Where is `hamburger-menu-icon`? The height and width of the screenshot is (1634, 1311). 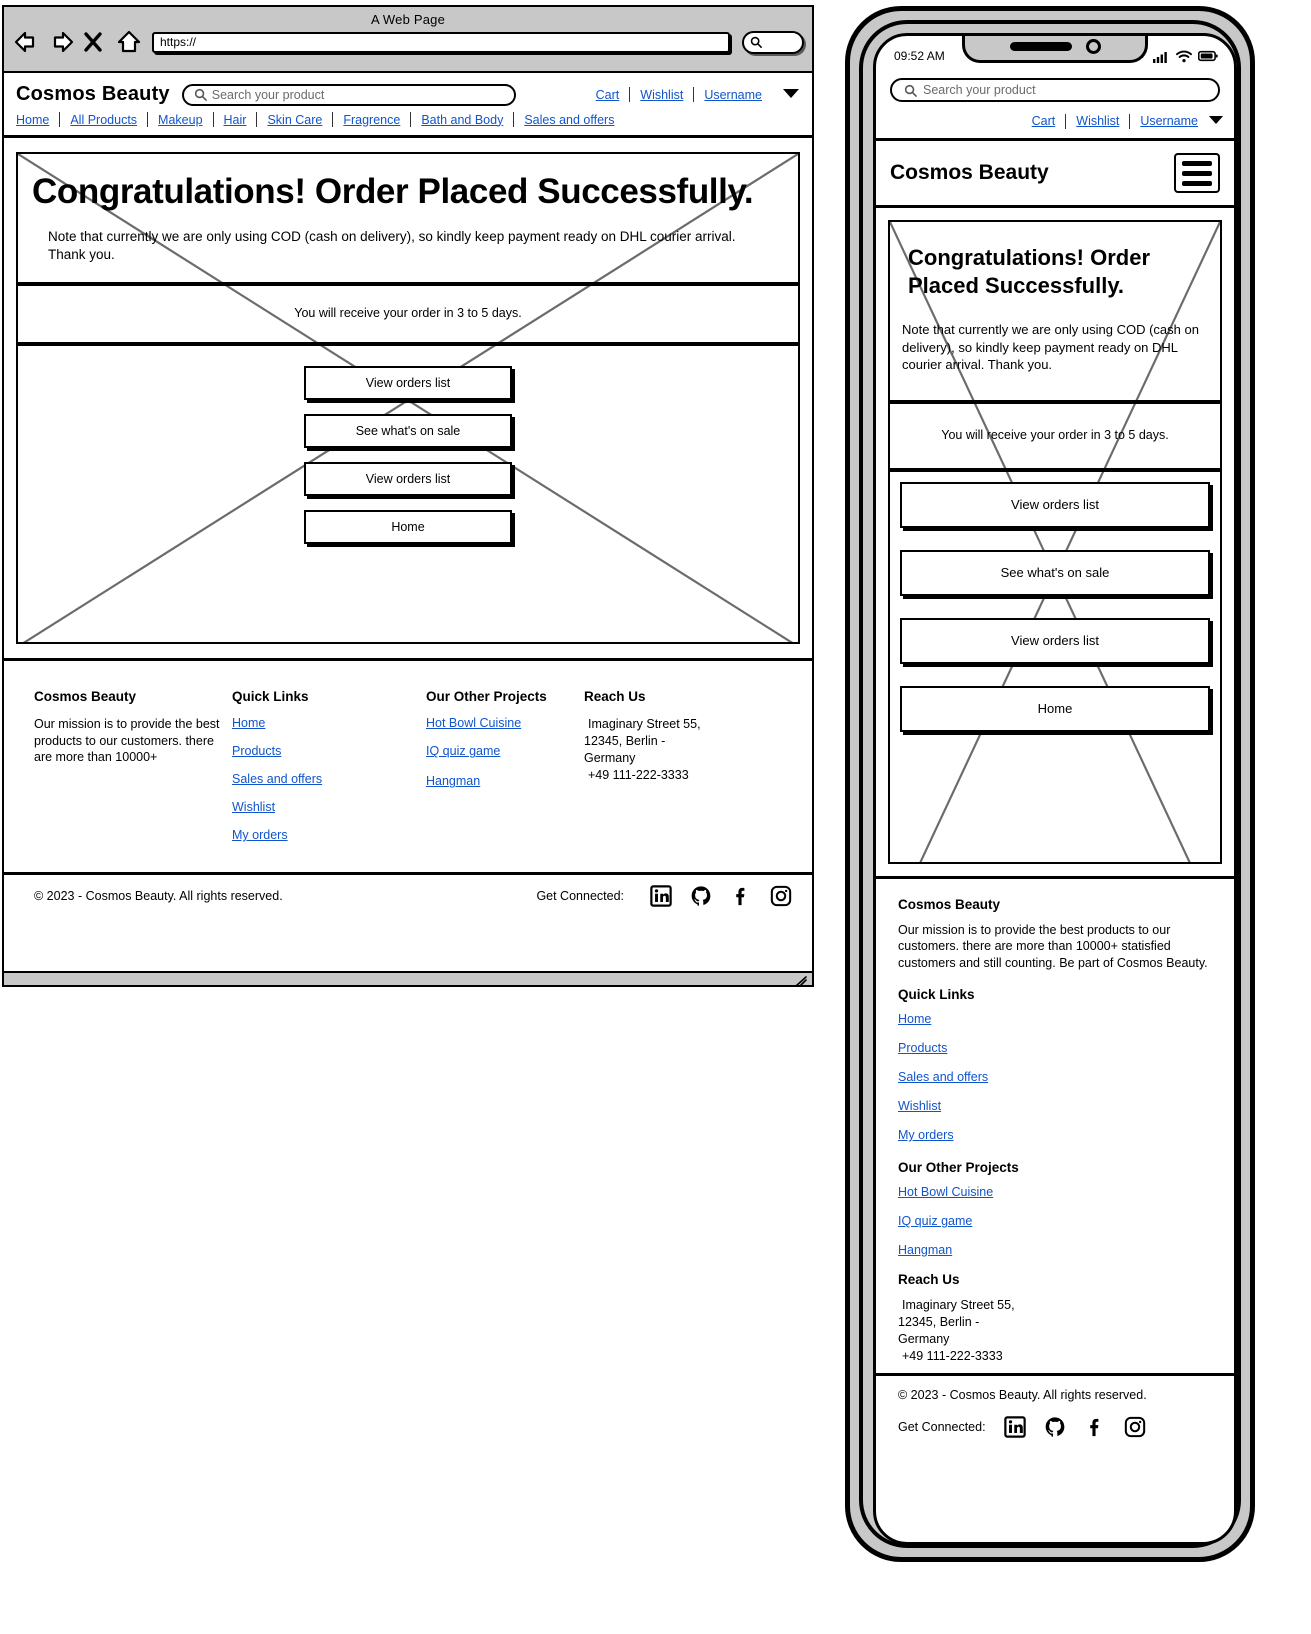 hamburger-menu-icon is located at coordinates (1197, 173).